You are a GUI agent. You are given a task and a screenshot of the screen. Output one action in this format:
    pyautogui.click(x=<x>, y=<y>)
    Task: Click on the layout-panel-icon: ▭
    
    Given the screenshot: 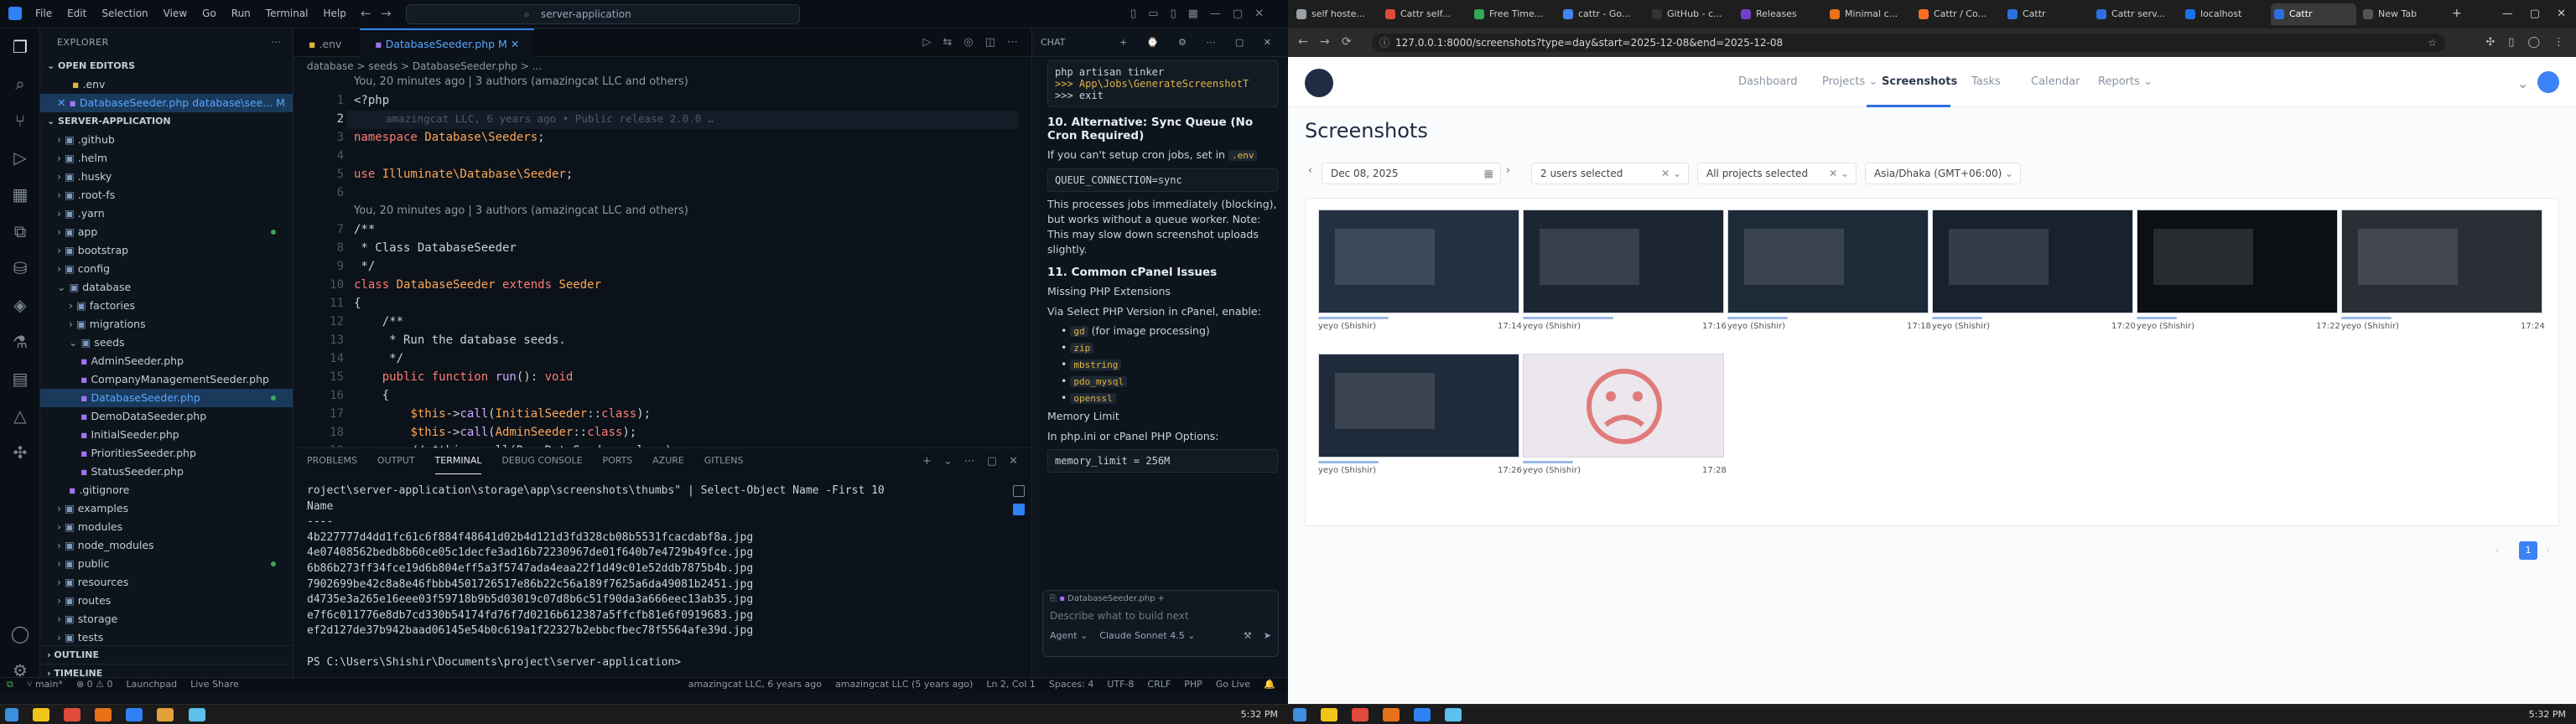 What is the action you would take?
    pyautogui.click(x=1153, y=14)
    